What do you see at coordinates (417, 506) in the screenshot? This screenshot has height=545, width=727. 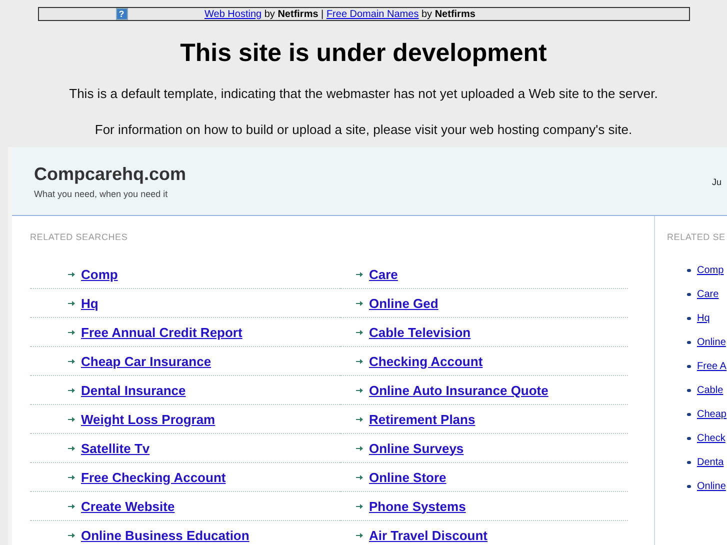 I see `search-link: Phone Systems` at bounding box center [417, 506].